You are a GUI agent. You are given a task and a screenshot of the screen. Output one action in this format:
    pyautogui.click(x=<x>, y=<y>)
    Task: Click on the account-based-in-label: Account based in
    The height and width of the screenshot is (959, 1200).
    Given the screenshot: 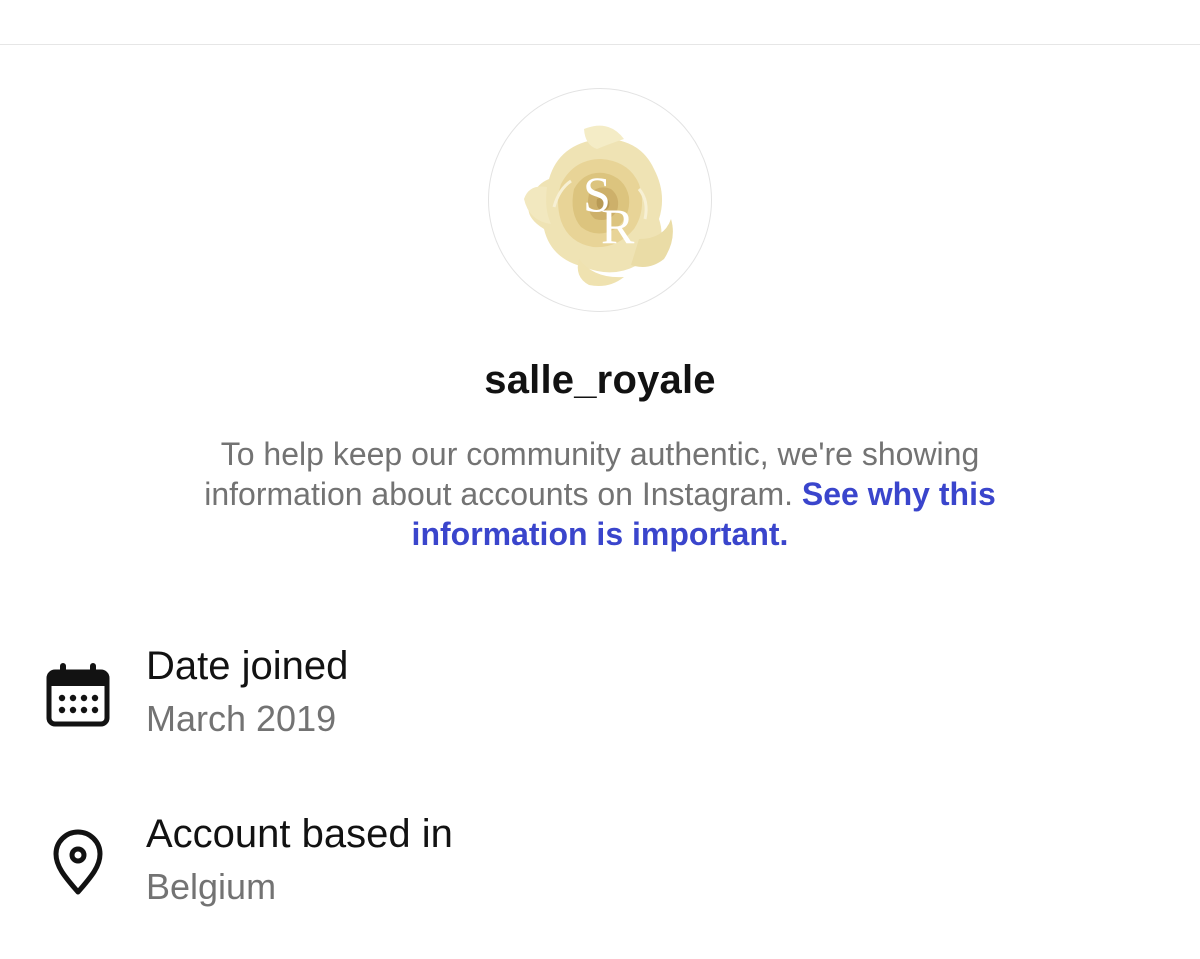 What is the action you would take?
    pyautogui.click(x=299, y=834)
    